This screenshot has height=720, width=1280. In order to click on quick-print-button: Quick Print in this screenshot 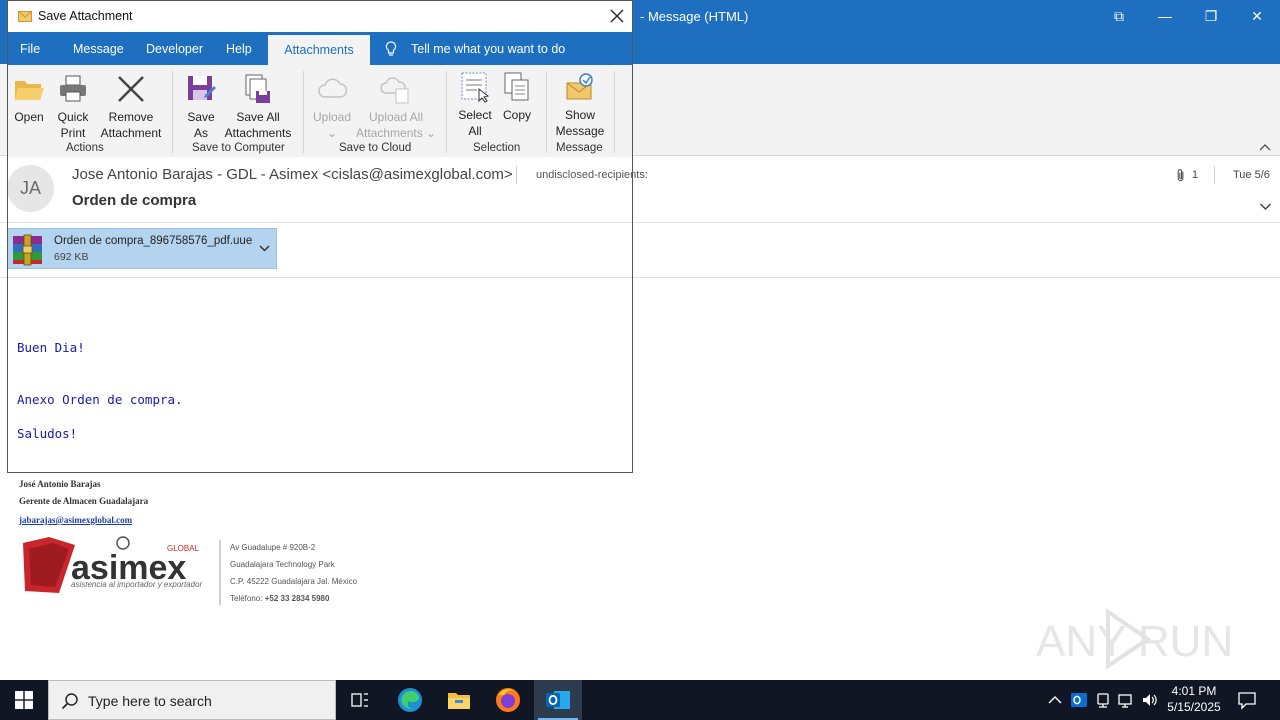, I will do `click(73, 107)`.